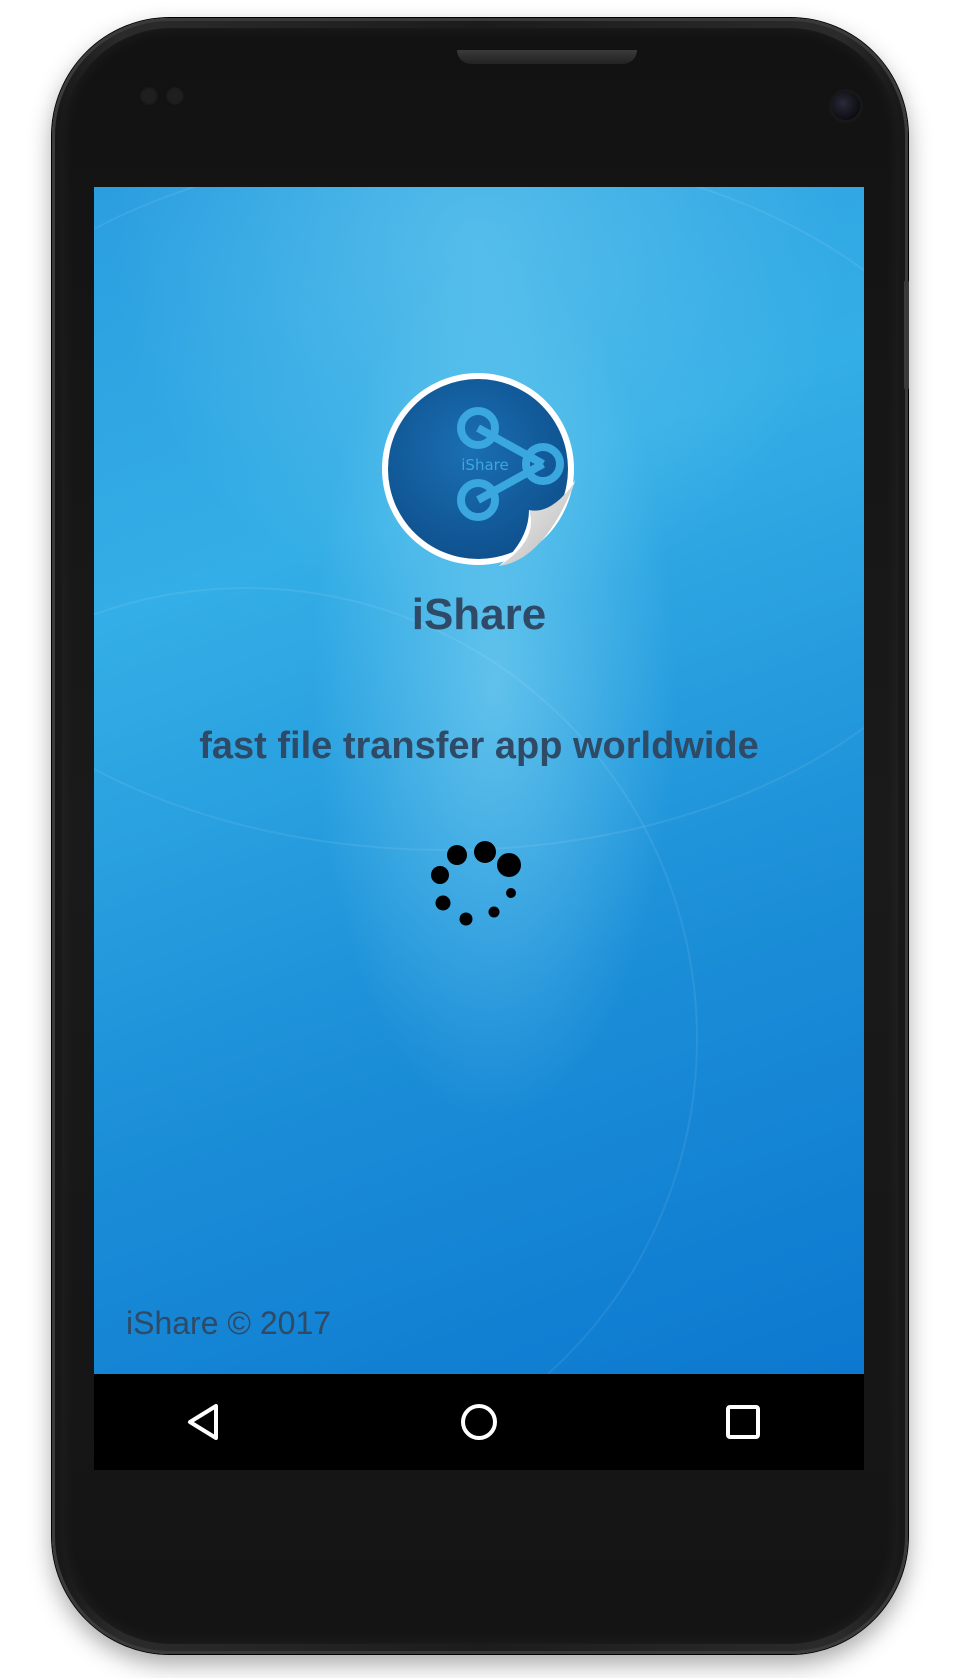  I want to click on back-triangle-icon, so click(203, 1422).